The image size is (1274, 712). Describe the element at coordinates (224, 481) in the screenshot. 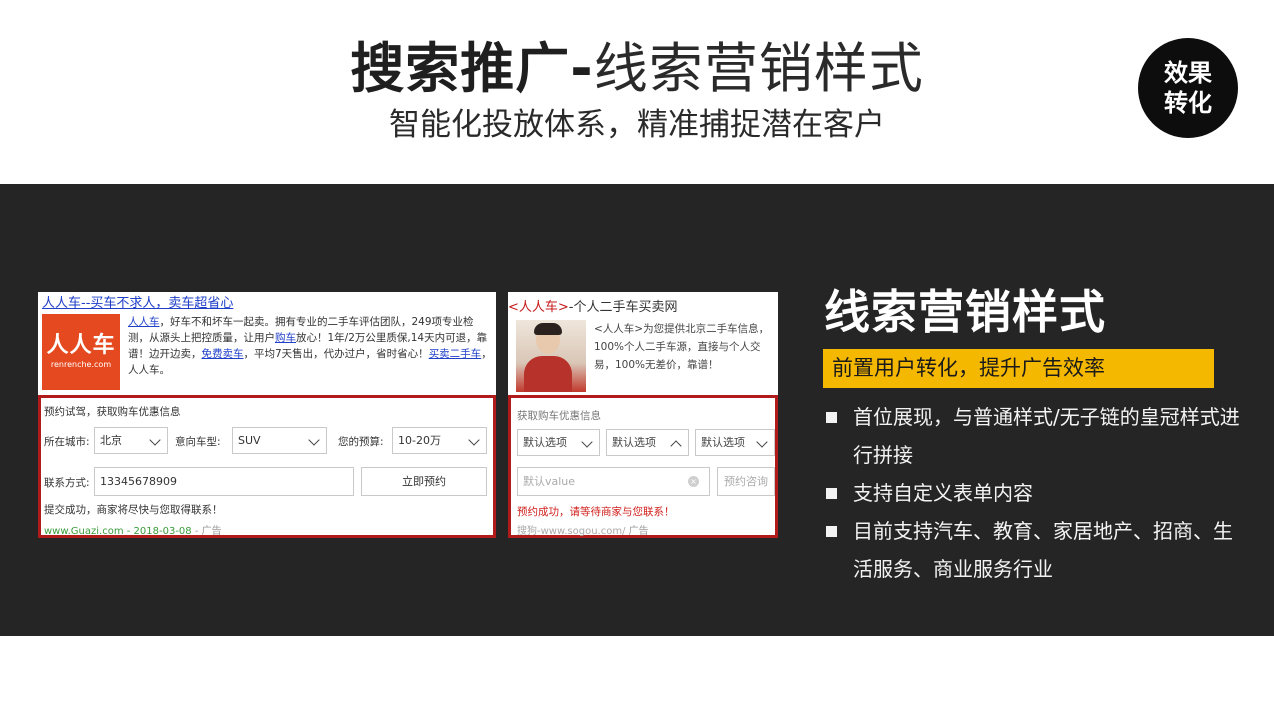

I see `contact-input: 13345678909` at that location.